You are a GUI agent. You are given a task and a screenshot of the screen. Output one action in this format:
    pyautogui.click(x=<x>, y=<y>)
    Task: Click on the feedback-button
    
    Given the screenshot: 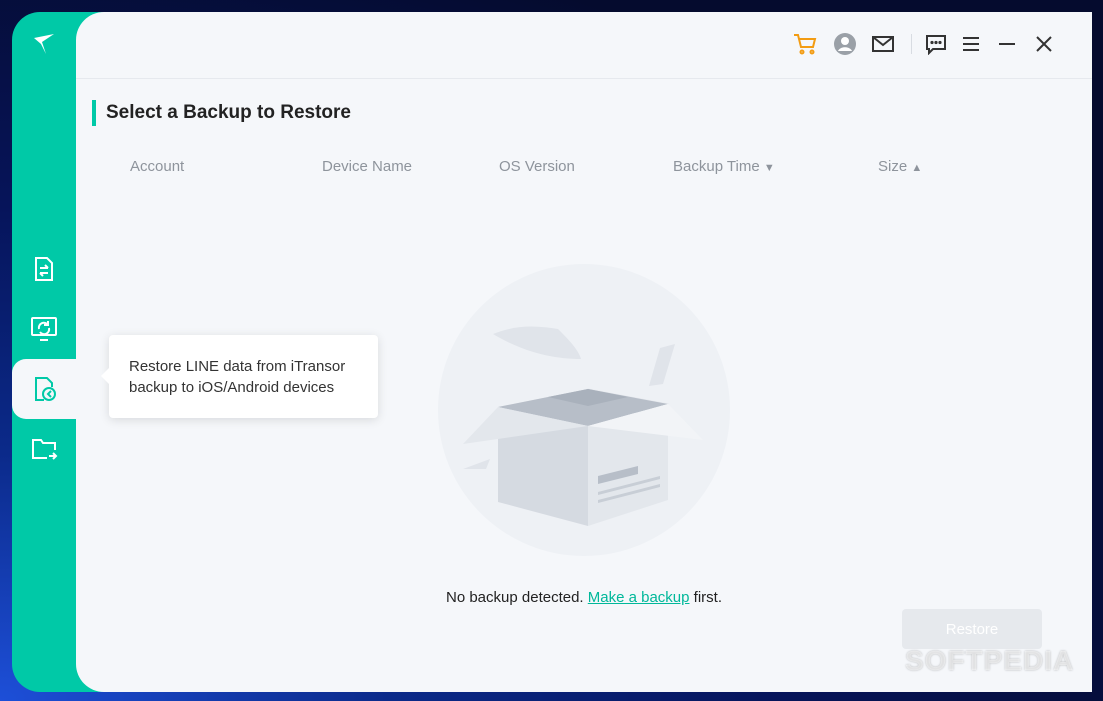 What is the action you would take?
    pyautogui.click(x=936, y=44)
    